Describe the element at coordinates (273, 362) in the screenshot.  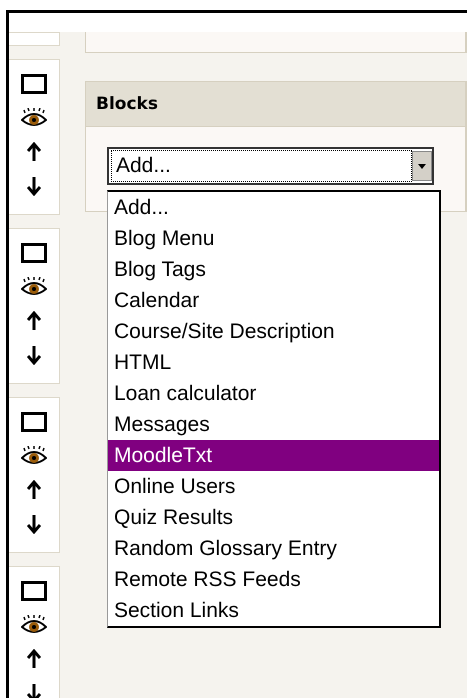
I see `dropdown-option: HTML` at that location.